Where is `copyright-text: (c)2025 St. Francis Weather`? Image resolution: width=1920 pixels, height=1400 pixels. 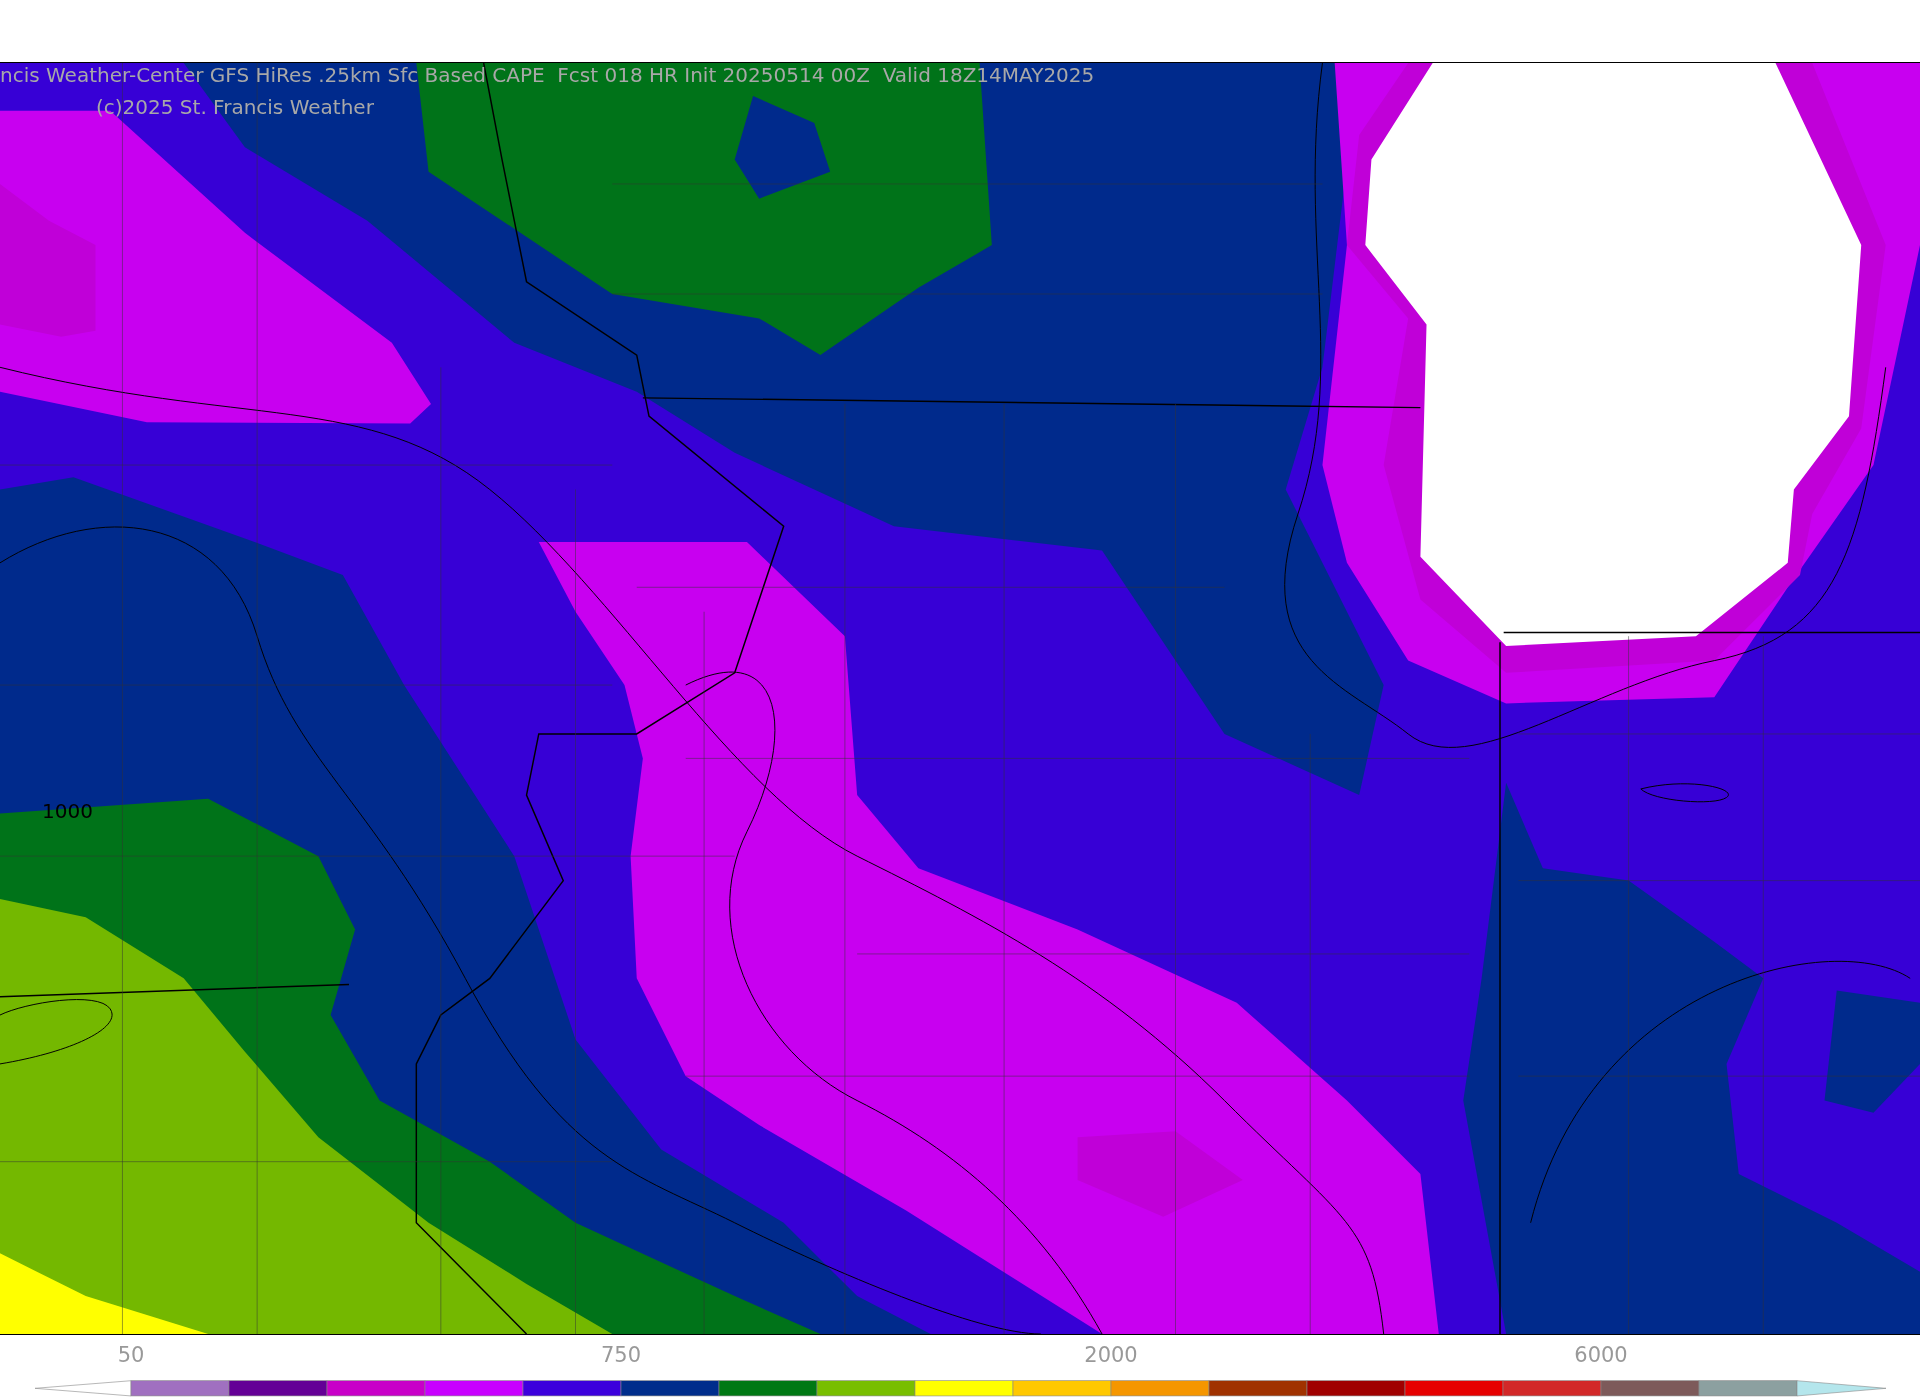 copyright-text: (c)2025 St. Francis Weather is located at coordinates (235, 107).